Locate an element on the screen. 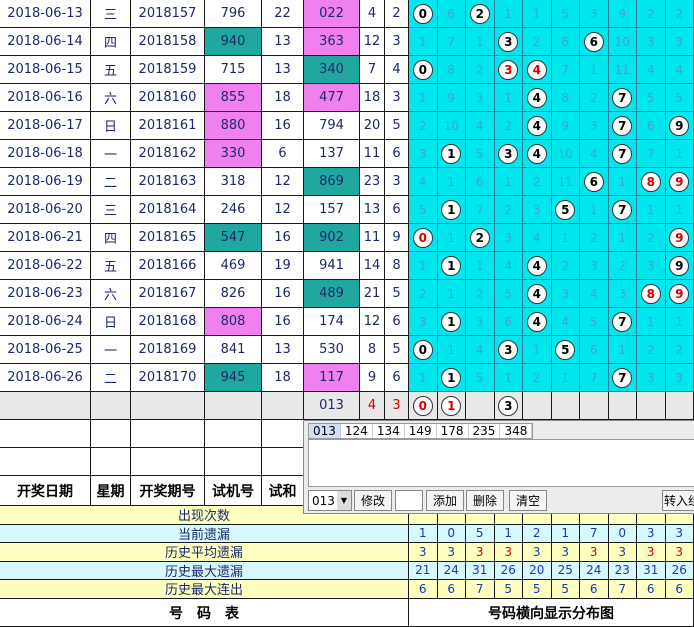  table-cell: 808 is located at coordinates (233, 322).